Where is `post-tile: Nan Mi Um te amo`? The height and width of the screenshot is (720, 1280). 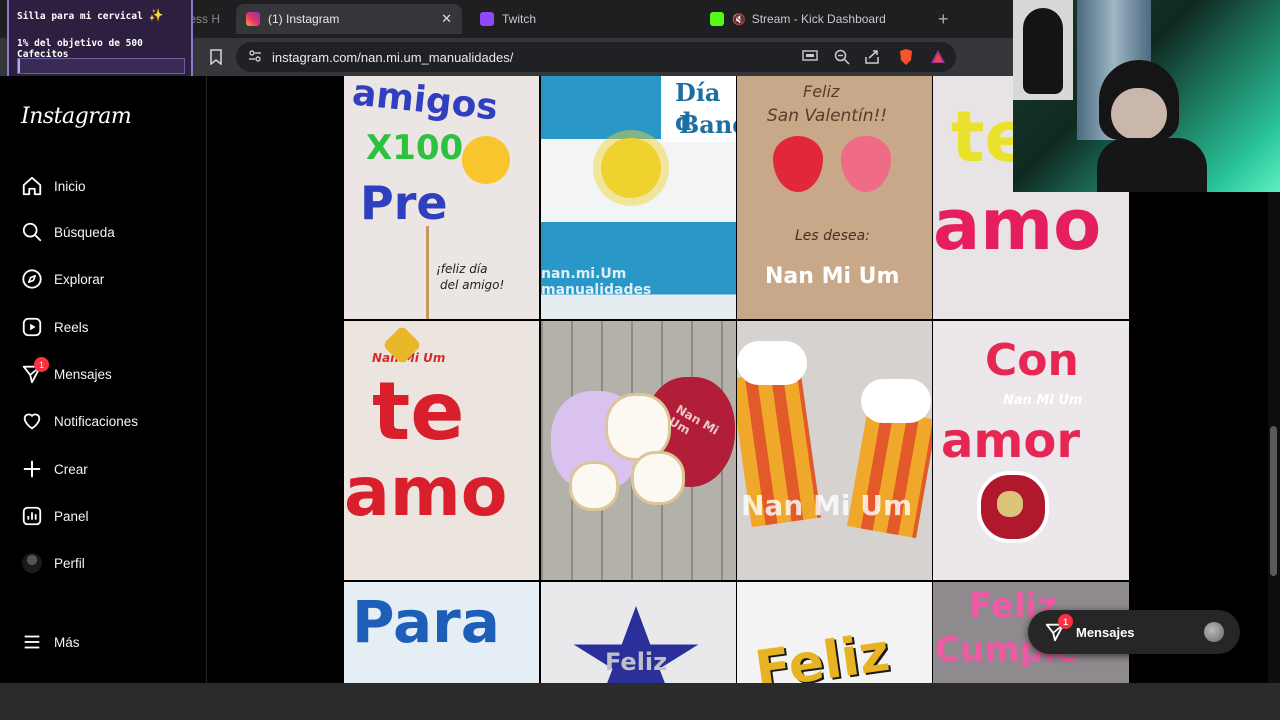
post-tile: Nan Mi Um te amo is located at coordinates (441, 450).